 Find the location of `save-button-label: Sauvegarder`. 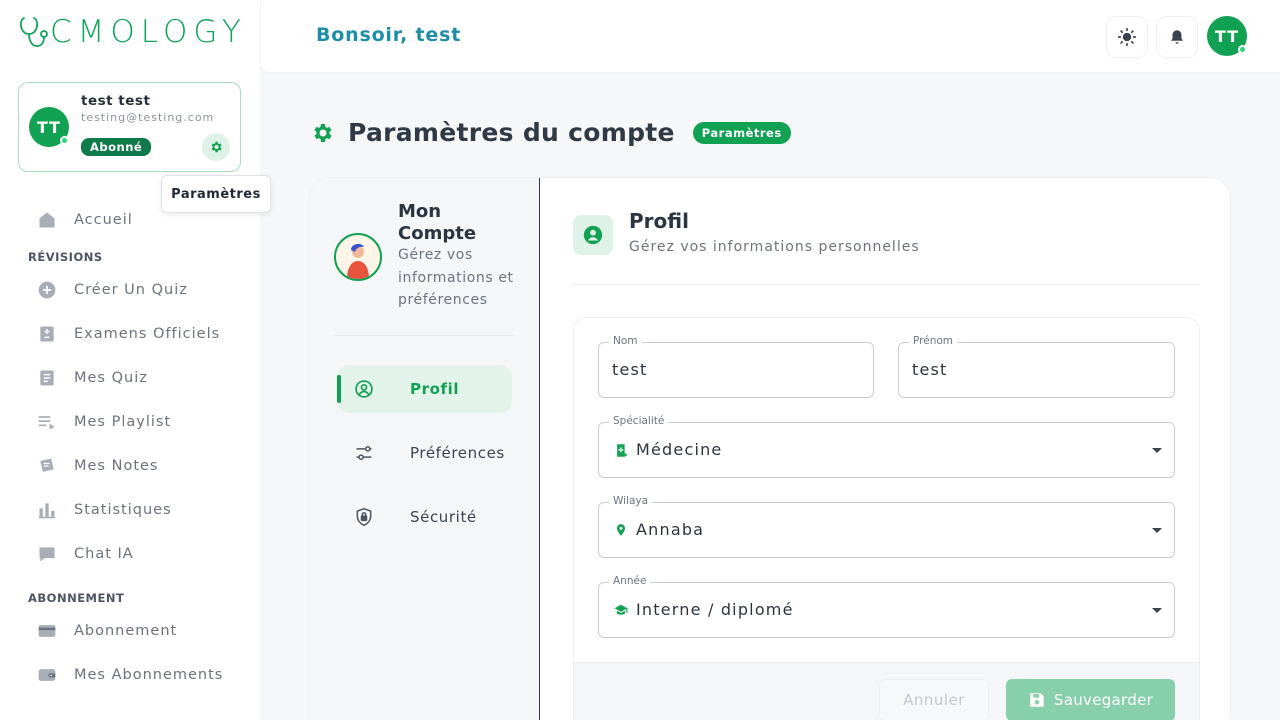

save-button-label: Sauvegarder is located at coordinates (1103, 700).